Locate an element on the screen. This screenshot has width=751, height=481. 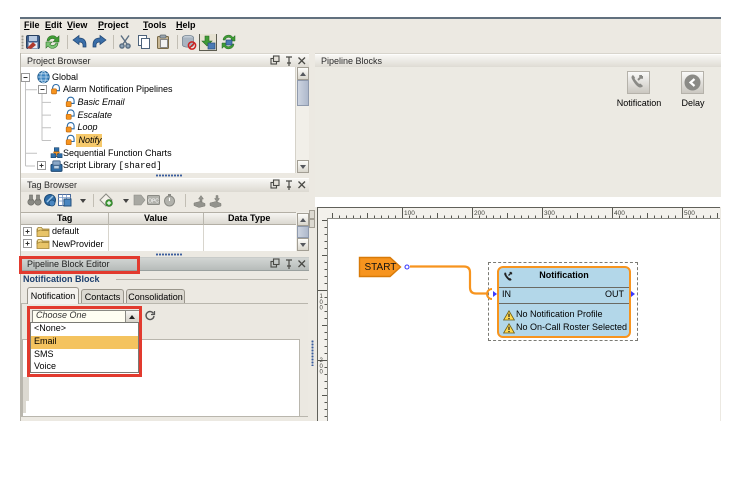
svg-text: 200 is located at coordinates (479, 213).